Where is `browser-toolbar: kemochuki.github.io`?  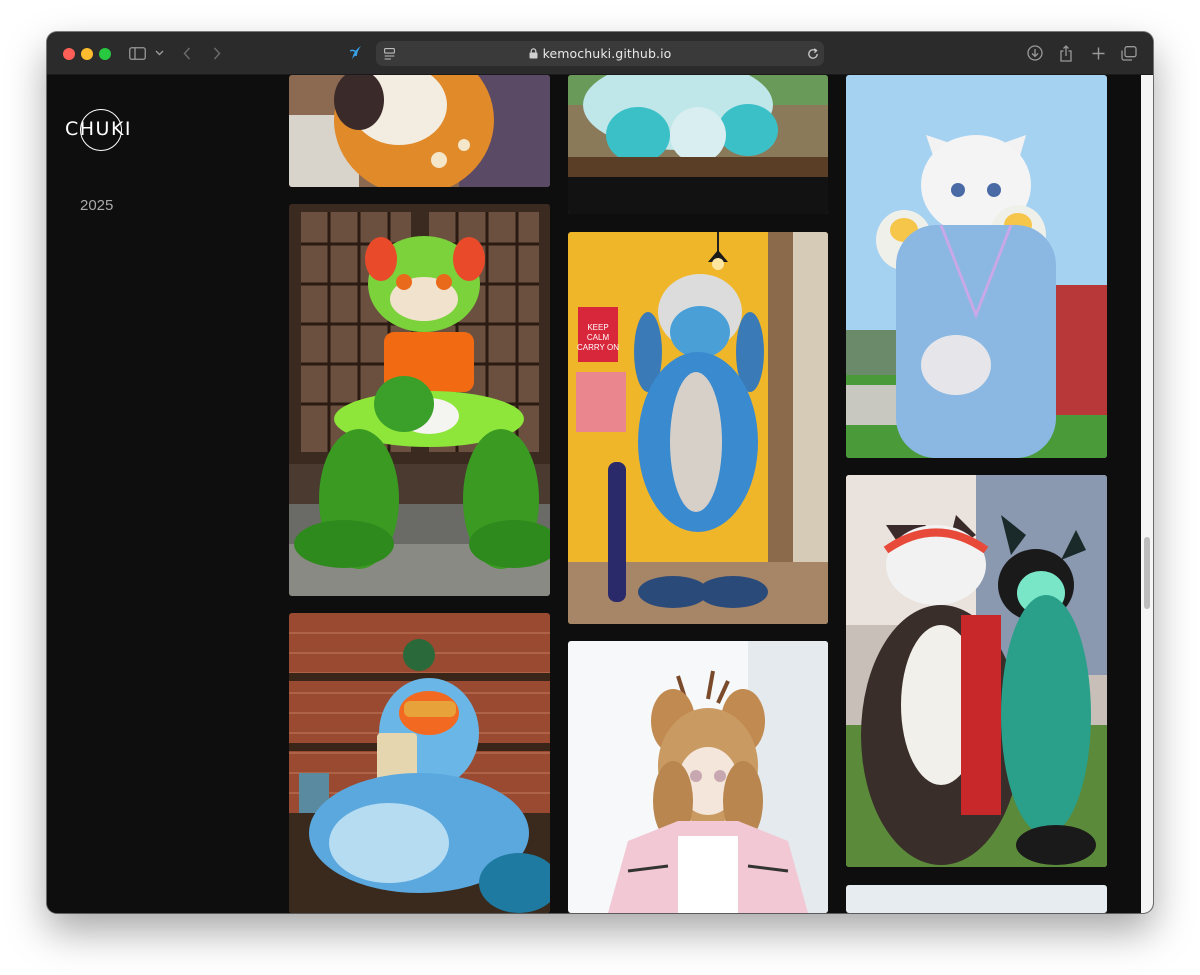 browser-toolbar: kemochuki.github.io is located at coordinates (600, 53).